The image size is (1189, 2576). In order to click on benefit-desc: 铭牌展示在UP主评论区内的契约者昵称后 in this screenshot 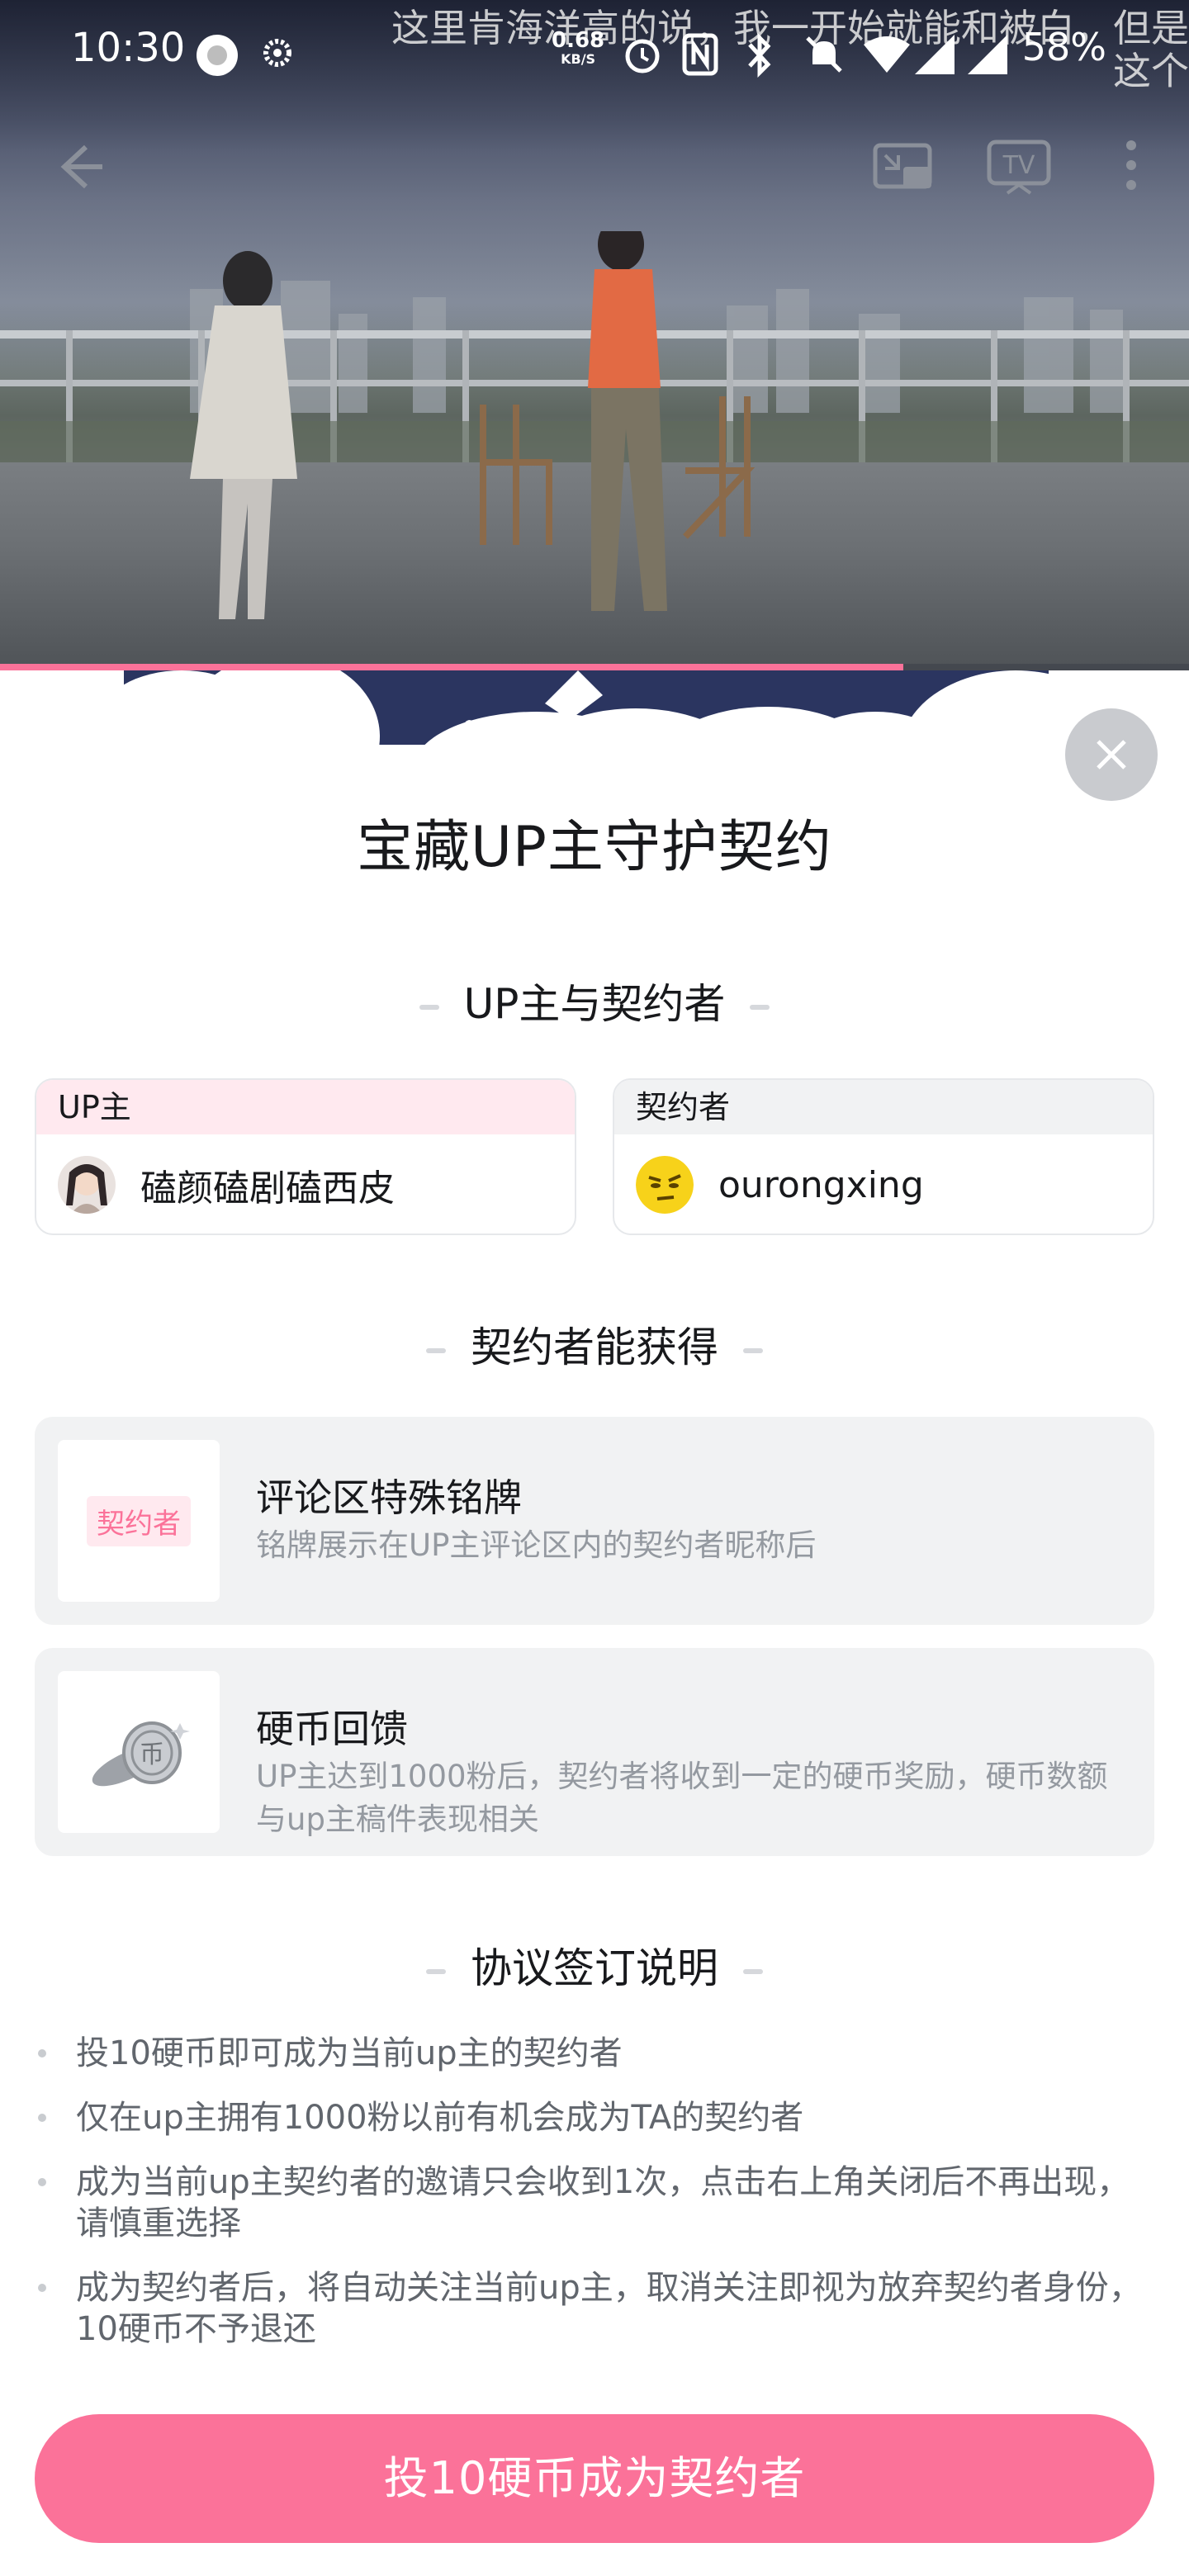, I will do `click(536, 1545)`.